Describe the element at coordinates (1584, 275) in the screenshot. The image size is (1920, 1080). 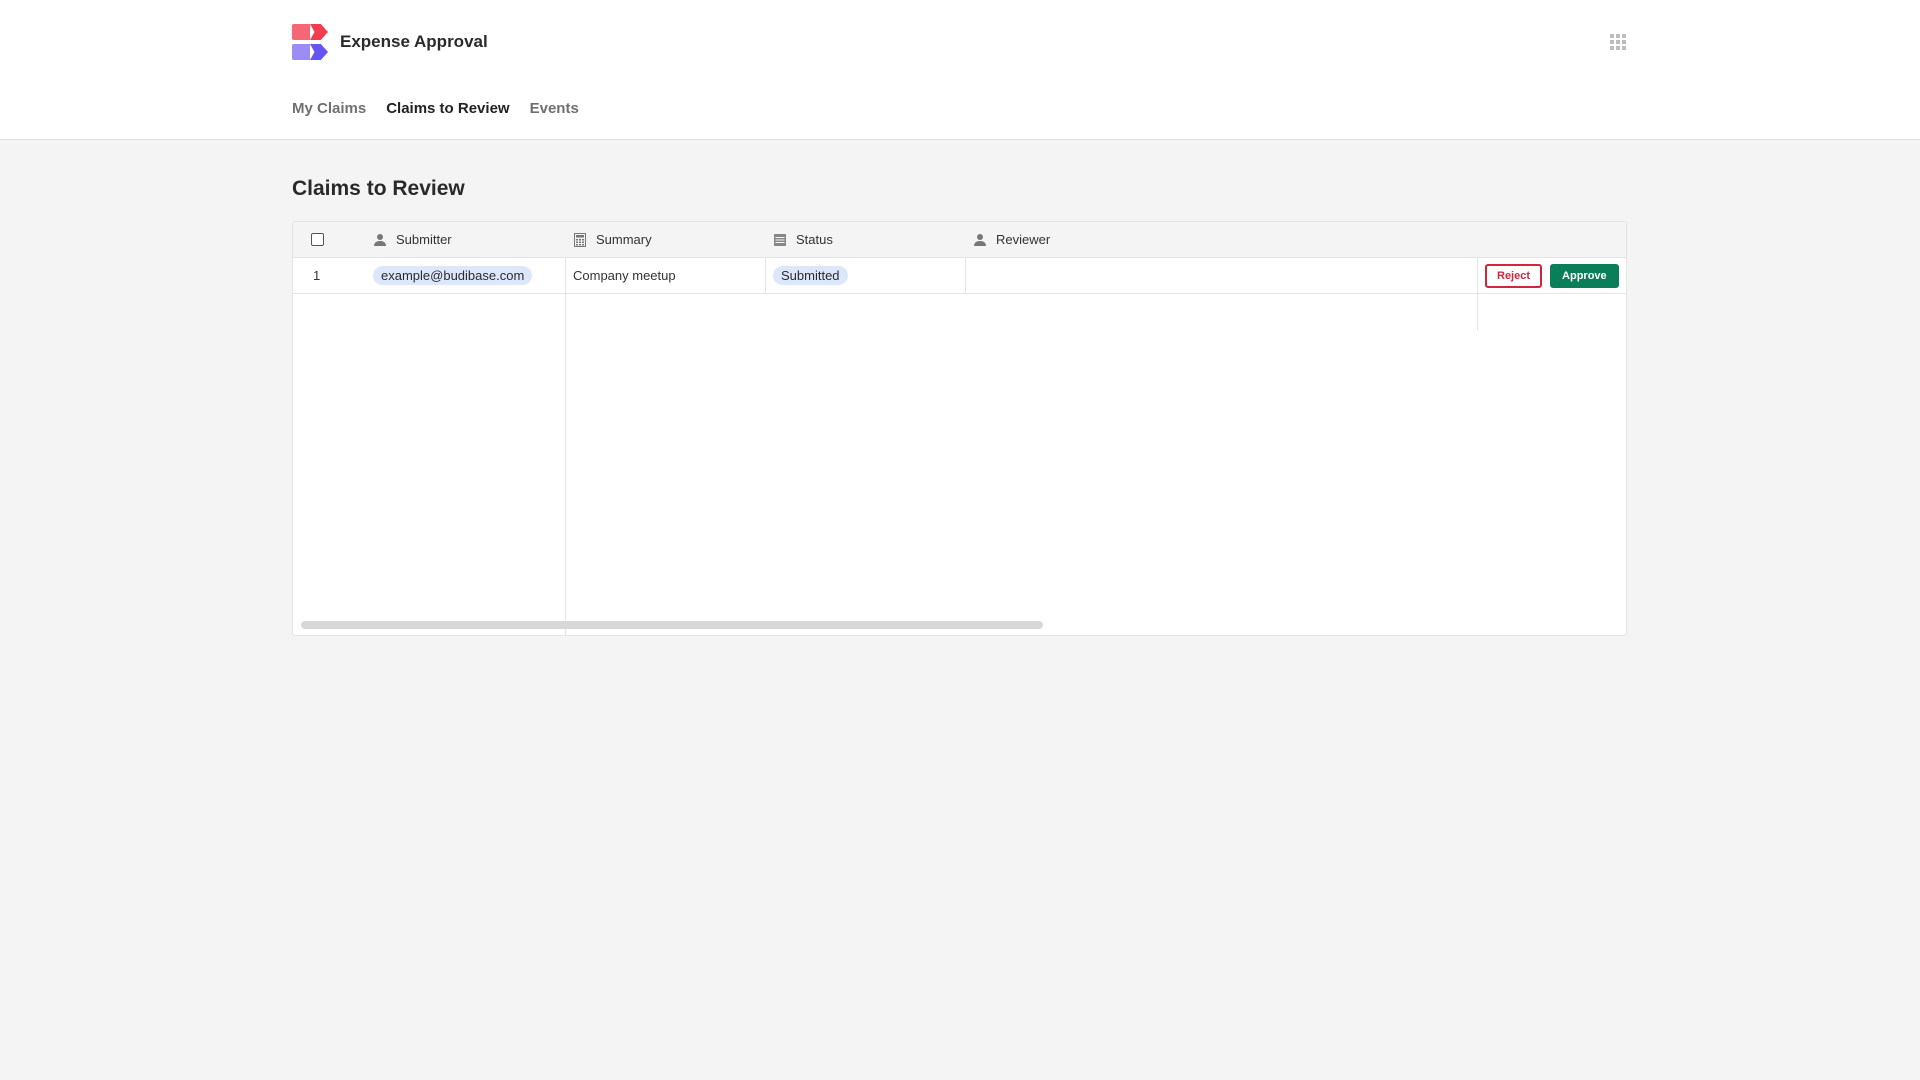
I see `approve-button: Approve` at that location.